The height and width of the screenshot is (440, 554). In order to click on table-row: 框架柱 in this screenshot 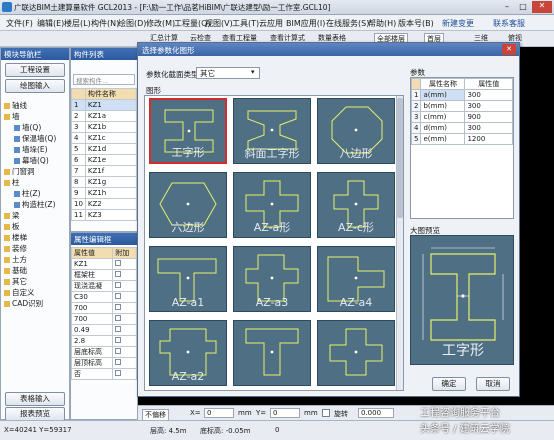, I will do `click(103, 275)`.